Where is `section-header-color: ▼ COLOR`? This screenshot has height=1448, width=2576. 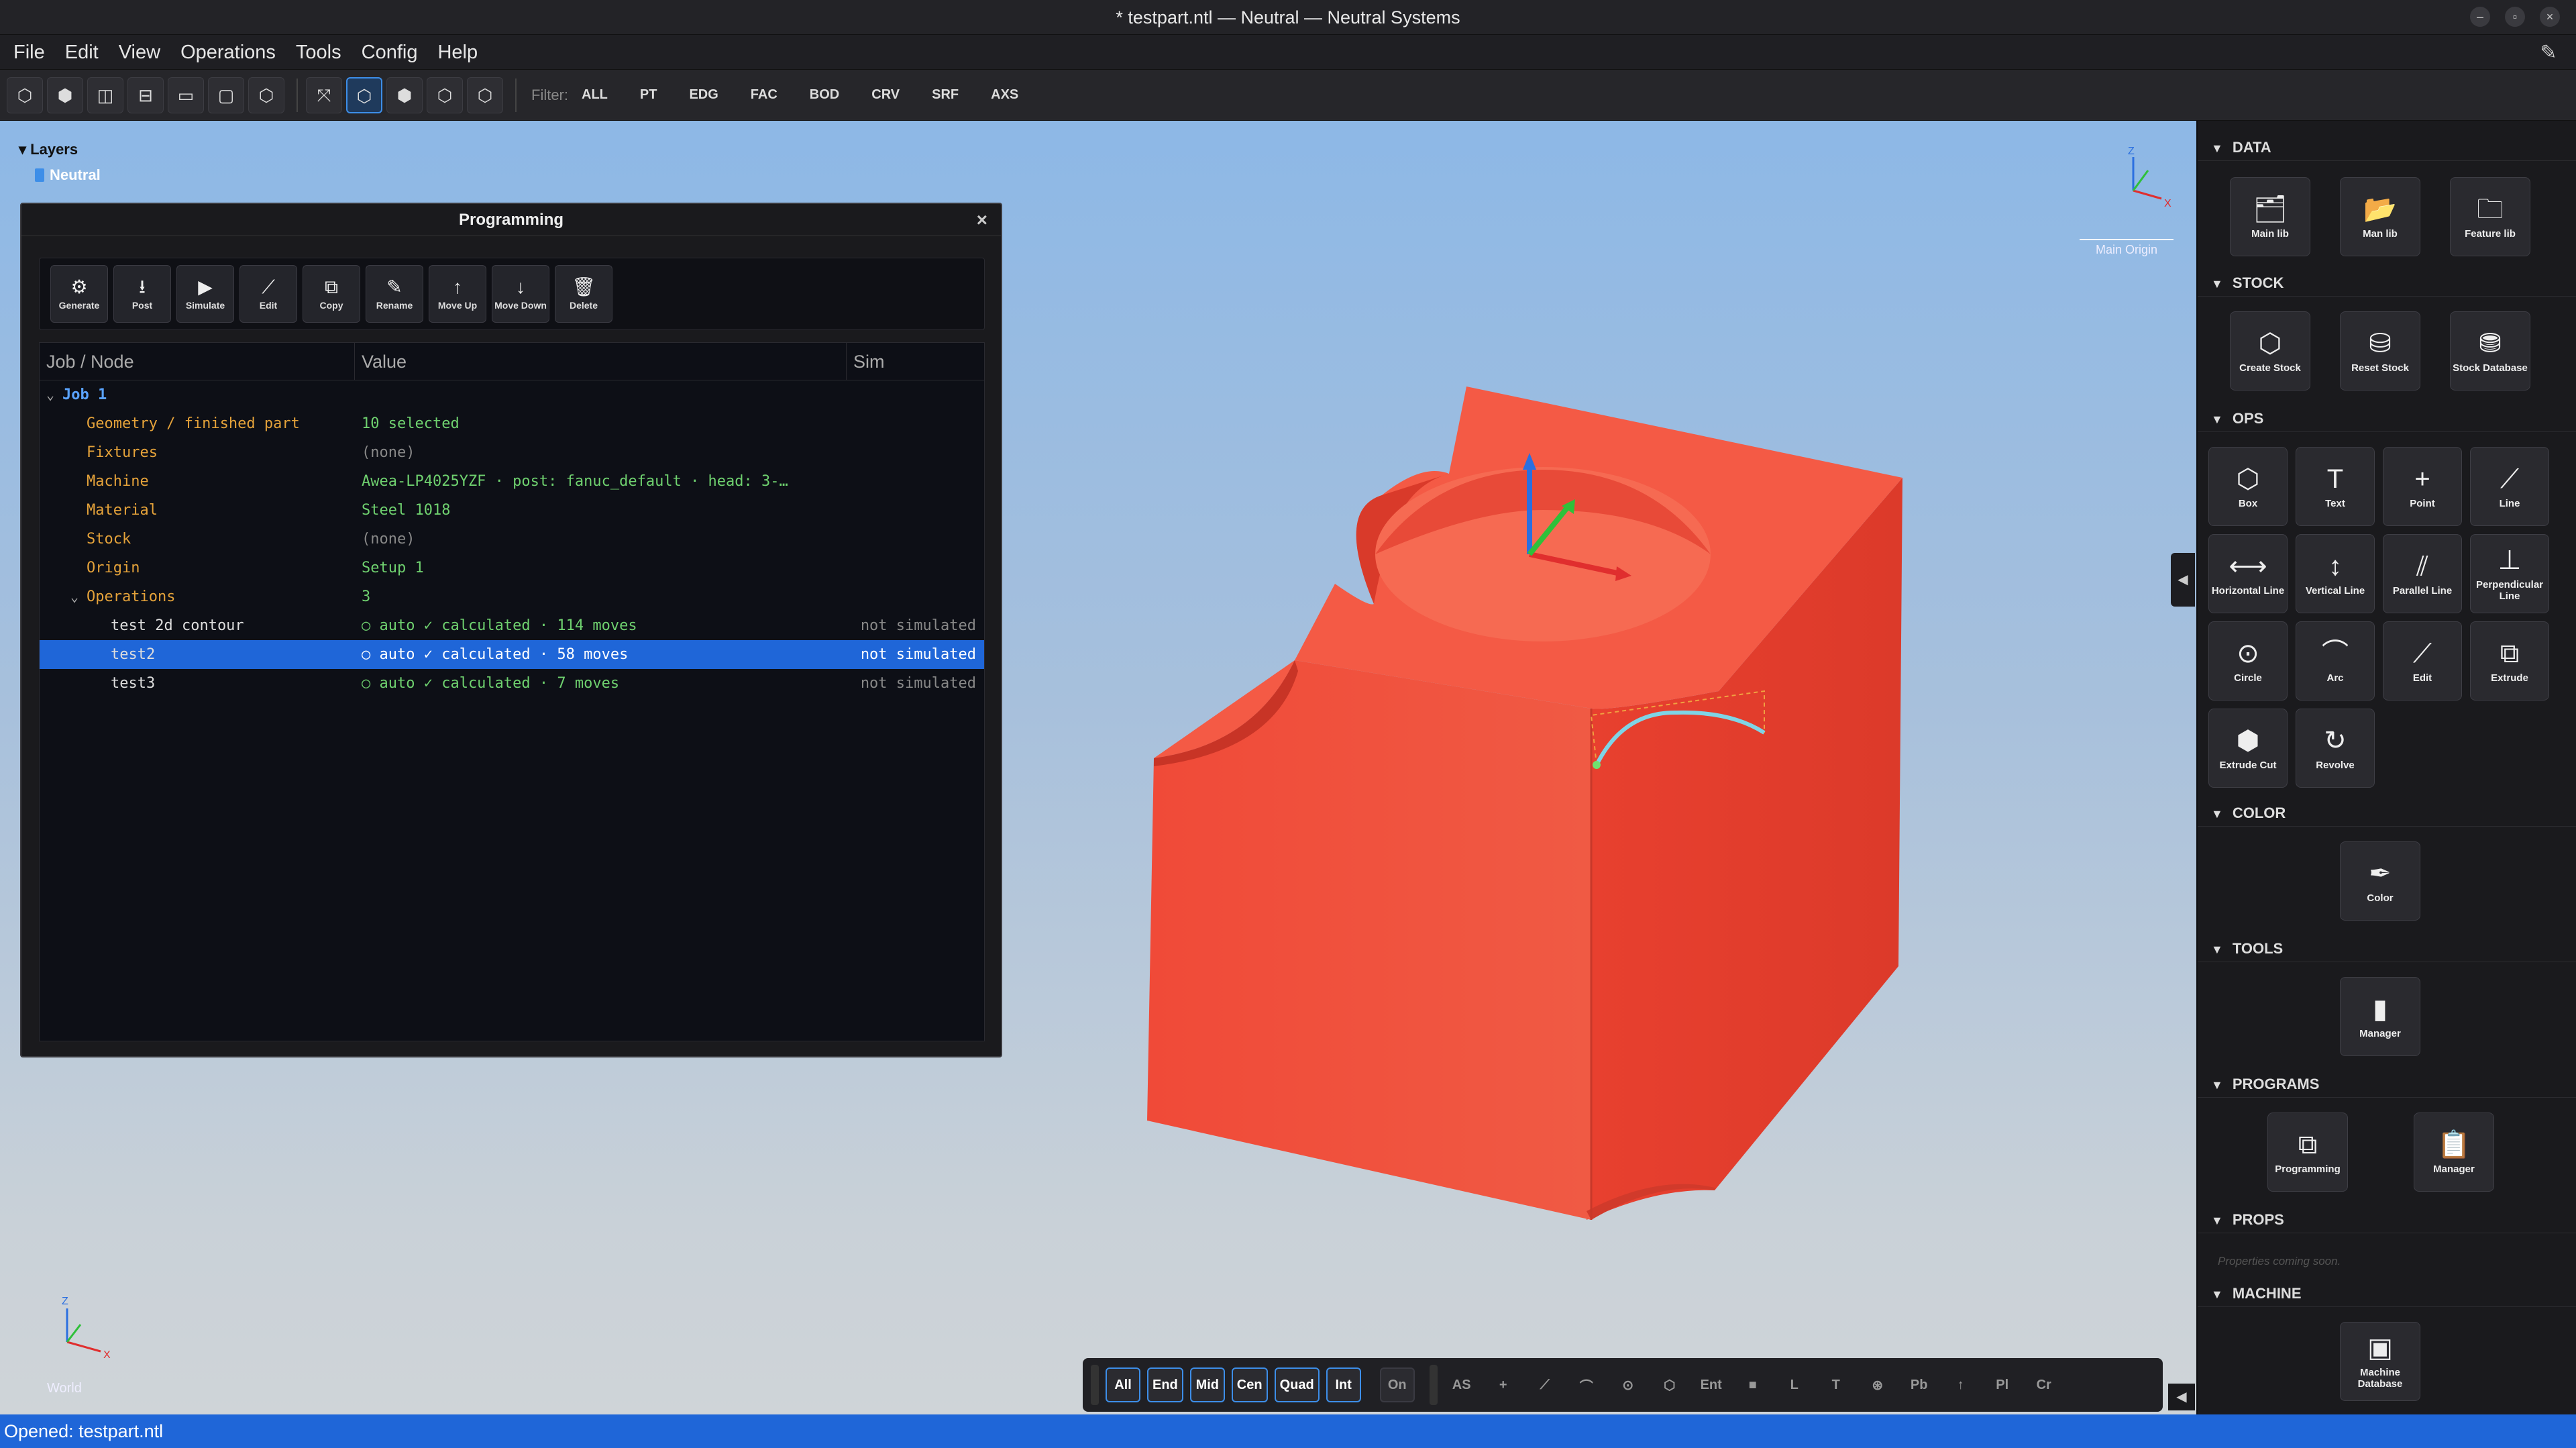 section-header-color: ▼ COLOR is located at coordinates (2387, 813).